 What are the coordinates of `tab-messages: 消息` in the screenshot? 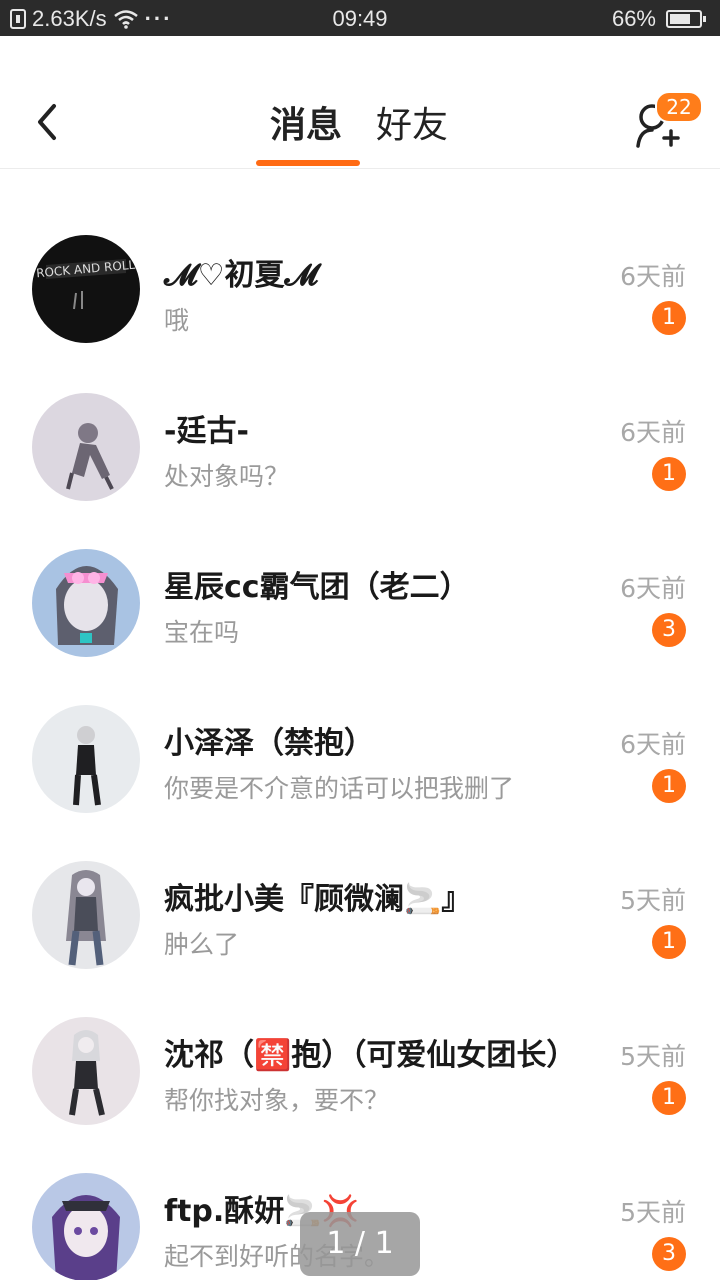 It's located at (306, 122).